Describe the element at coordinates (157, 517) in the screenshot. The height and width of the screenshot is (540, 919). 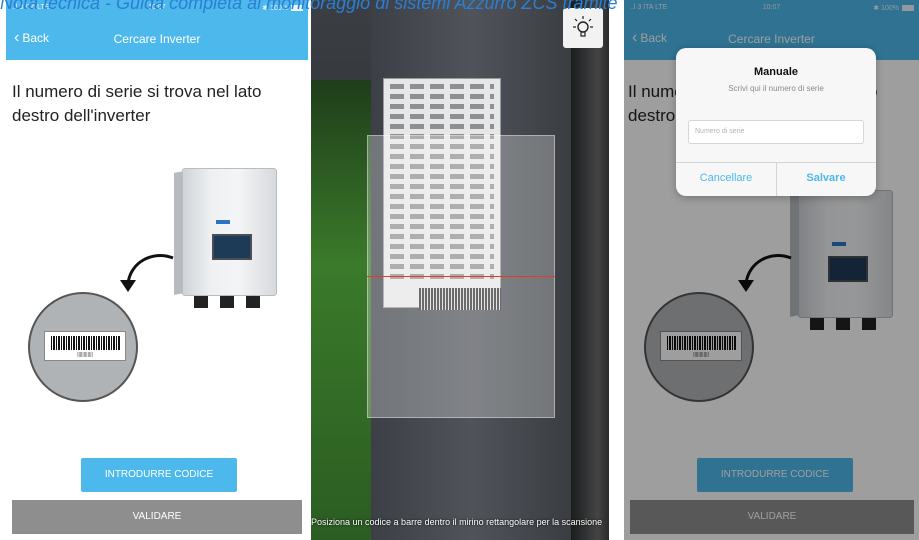
I see `validate-button: VALIDARE` at that location.